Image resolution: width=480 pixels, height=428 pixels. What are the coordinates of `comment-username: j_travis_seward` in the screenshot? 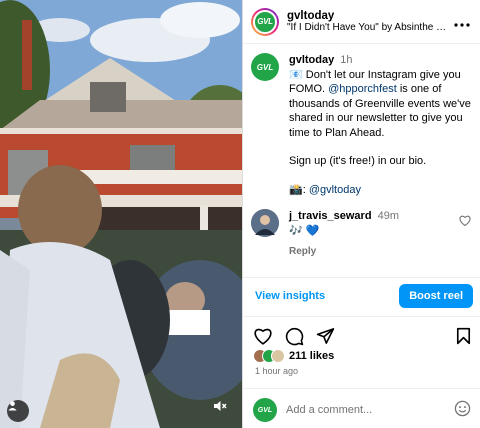 It's located at (330, 216).